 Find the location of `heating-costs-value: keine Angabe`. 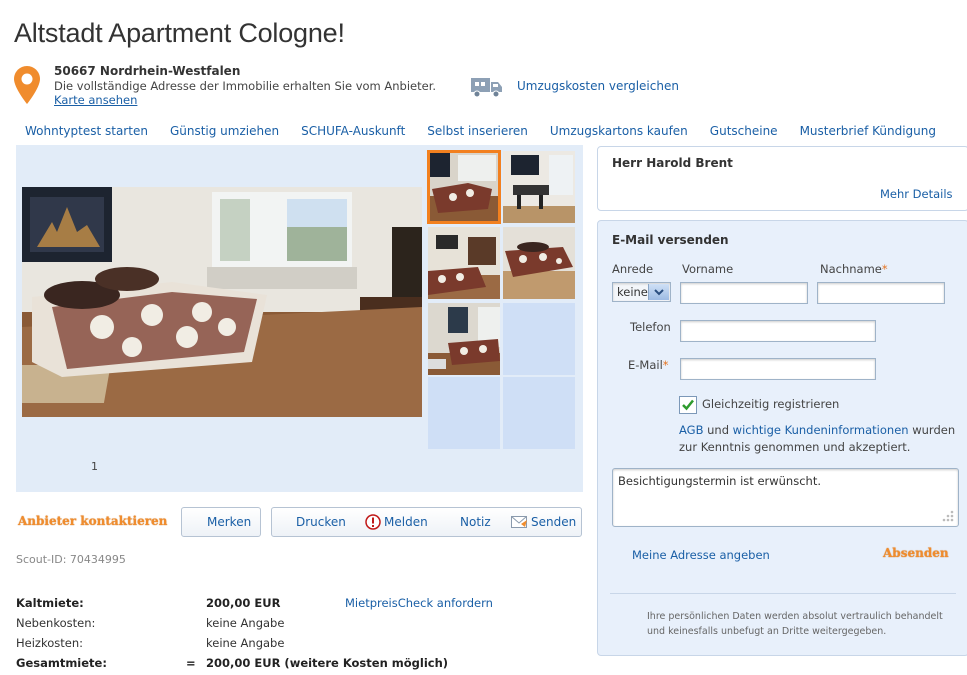

heating-costs-value: keine Angabe is located at coordinates (245, 643).